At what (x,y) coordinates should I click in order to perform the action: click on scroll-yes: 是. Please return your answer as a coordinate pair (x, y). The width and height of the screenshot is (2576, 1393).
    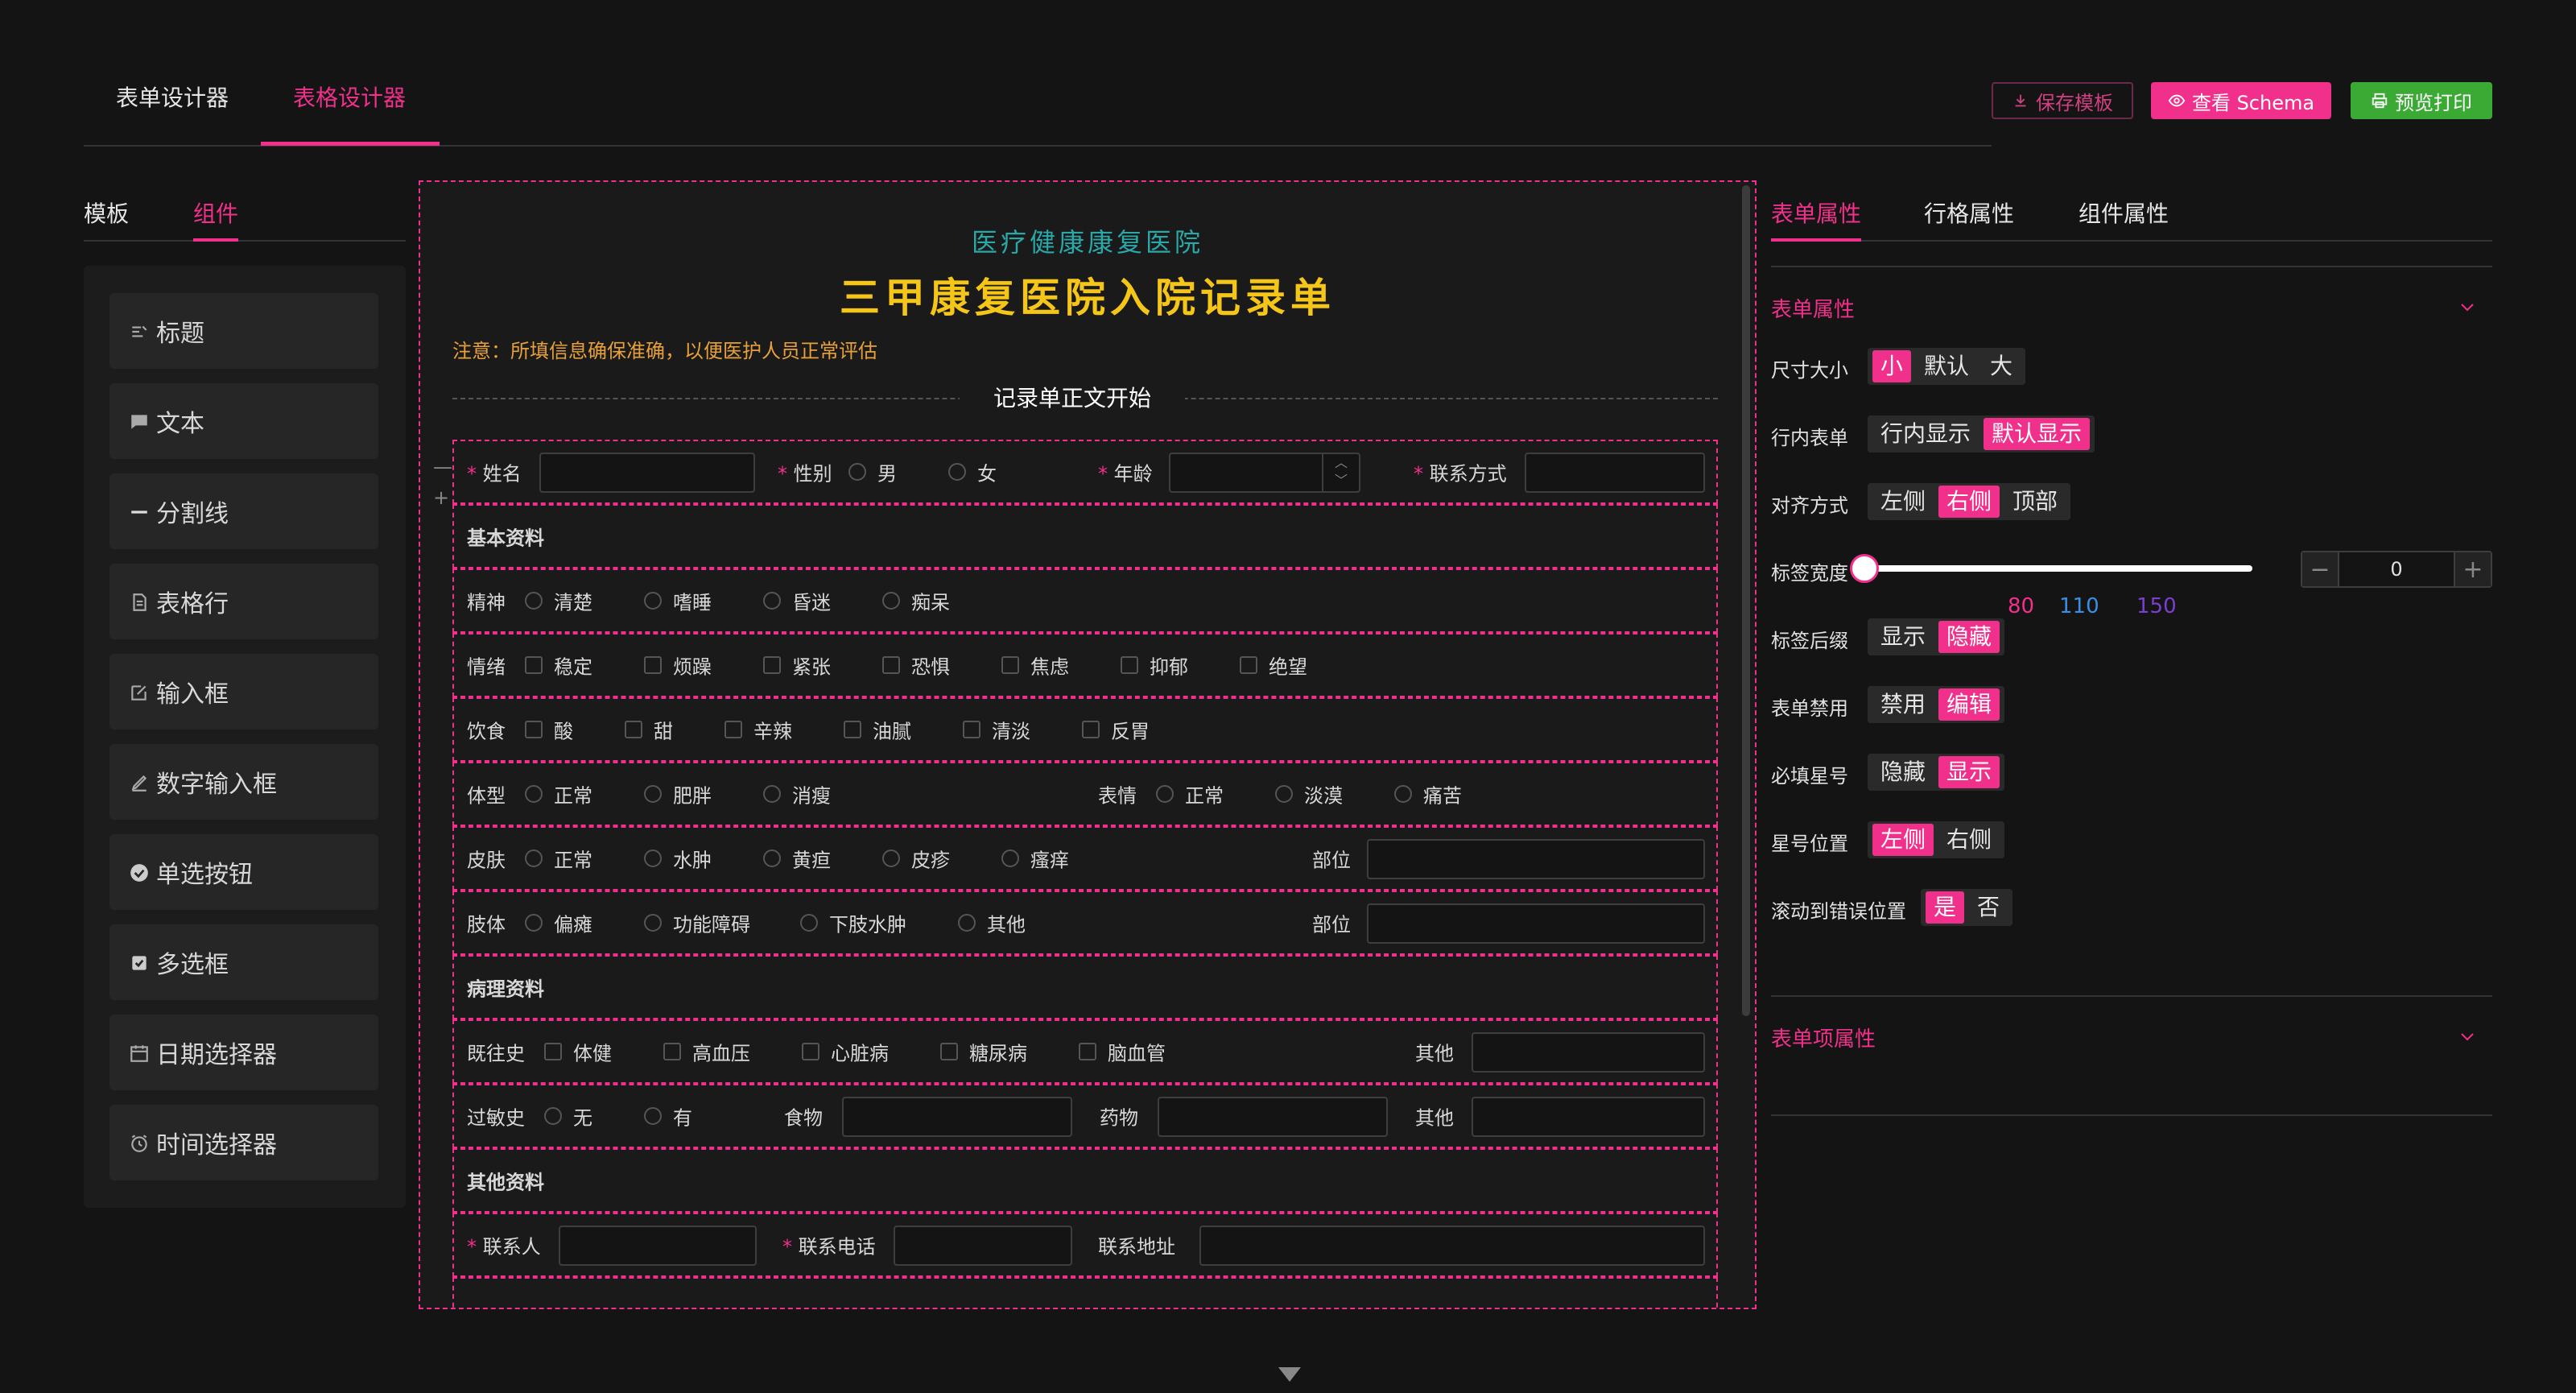
    Looking at the image, I should click on (1945, 907).